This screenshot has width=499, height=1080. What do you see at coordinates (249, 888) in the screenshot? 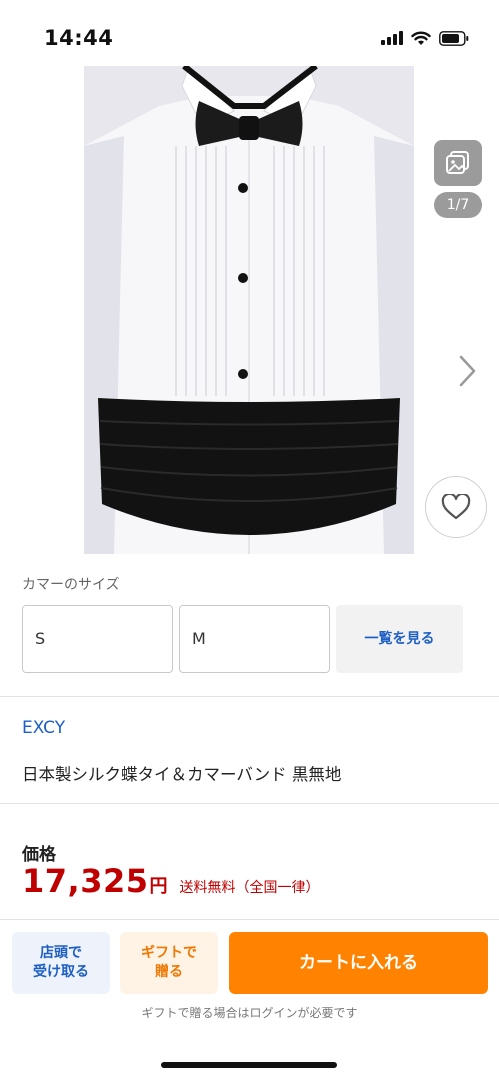
I see `shipping-info: 送料無料（全国一律）` at bounding box center [249, 888].